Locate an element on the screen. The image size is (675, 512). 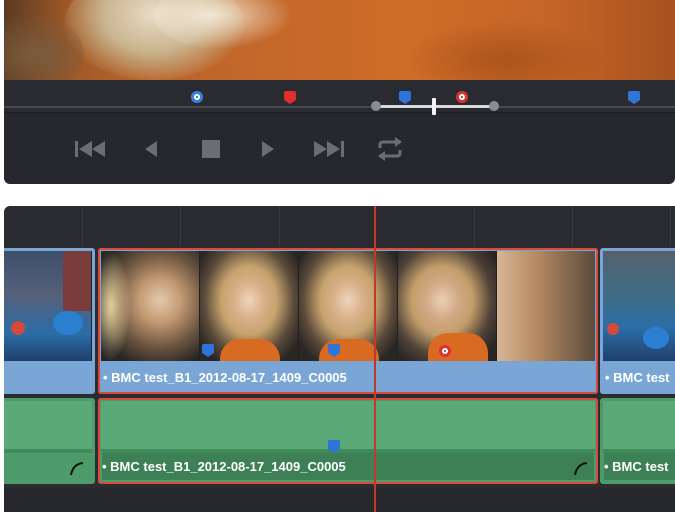
audio-clip-left is located at coordinates (49, 441).